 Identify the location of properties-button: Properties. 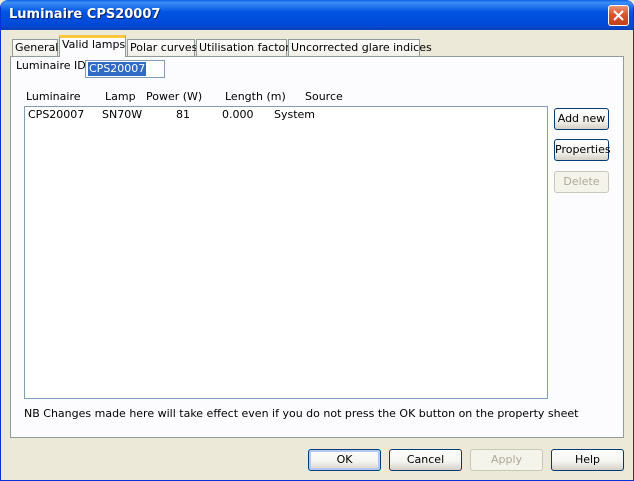
(582, 150).